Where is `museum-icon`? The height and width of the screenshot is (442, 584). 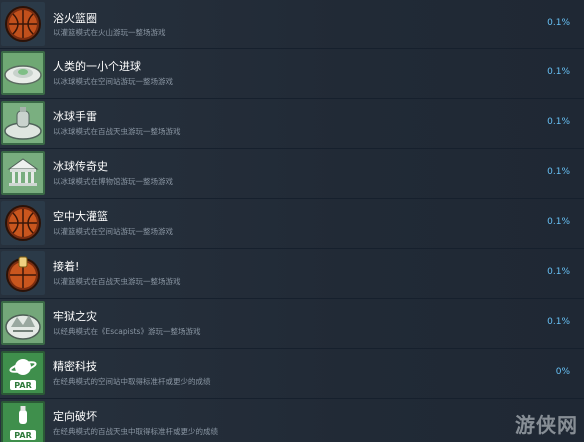
museum-icon is located at coordinates (23, 173).